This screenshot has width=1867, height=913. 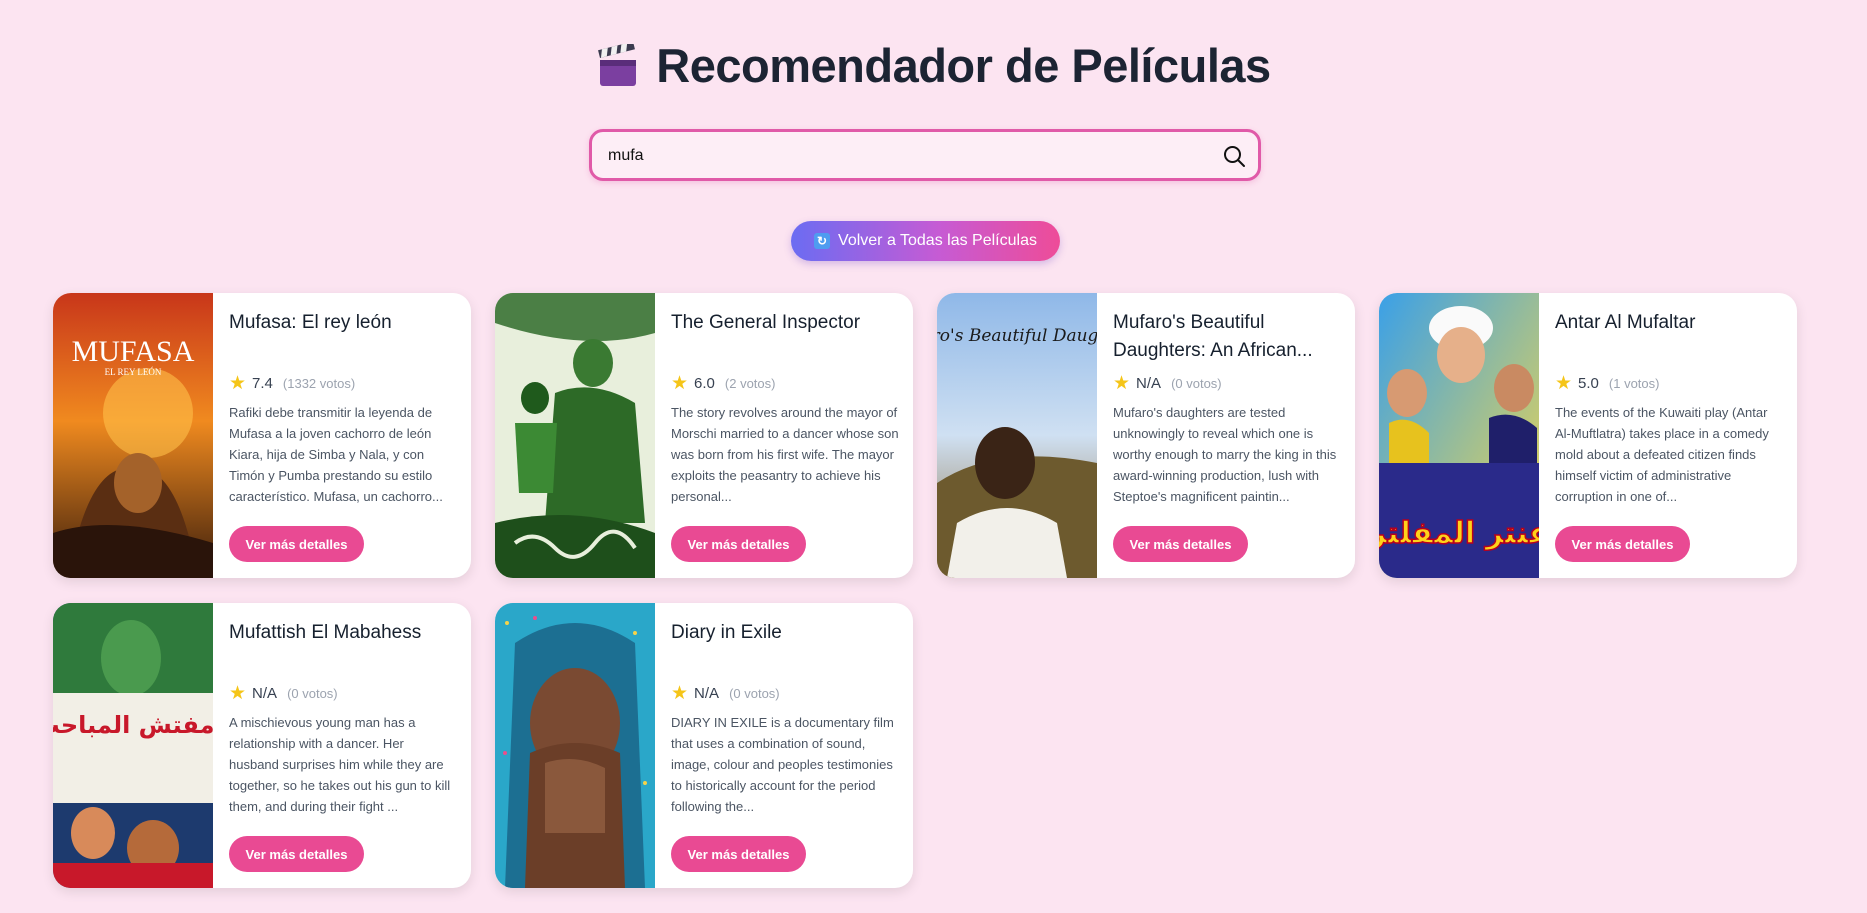 What do you see at coordinates (822, 241) in the screenshot?
I see `refresh-icon: ↻` at bounding box center [822, 241].